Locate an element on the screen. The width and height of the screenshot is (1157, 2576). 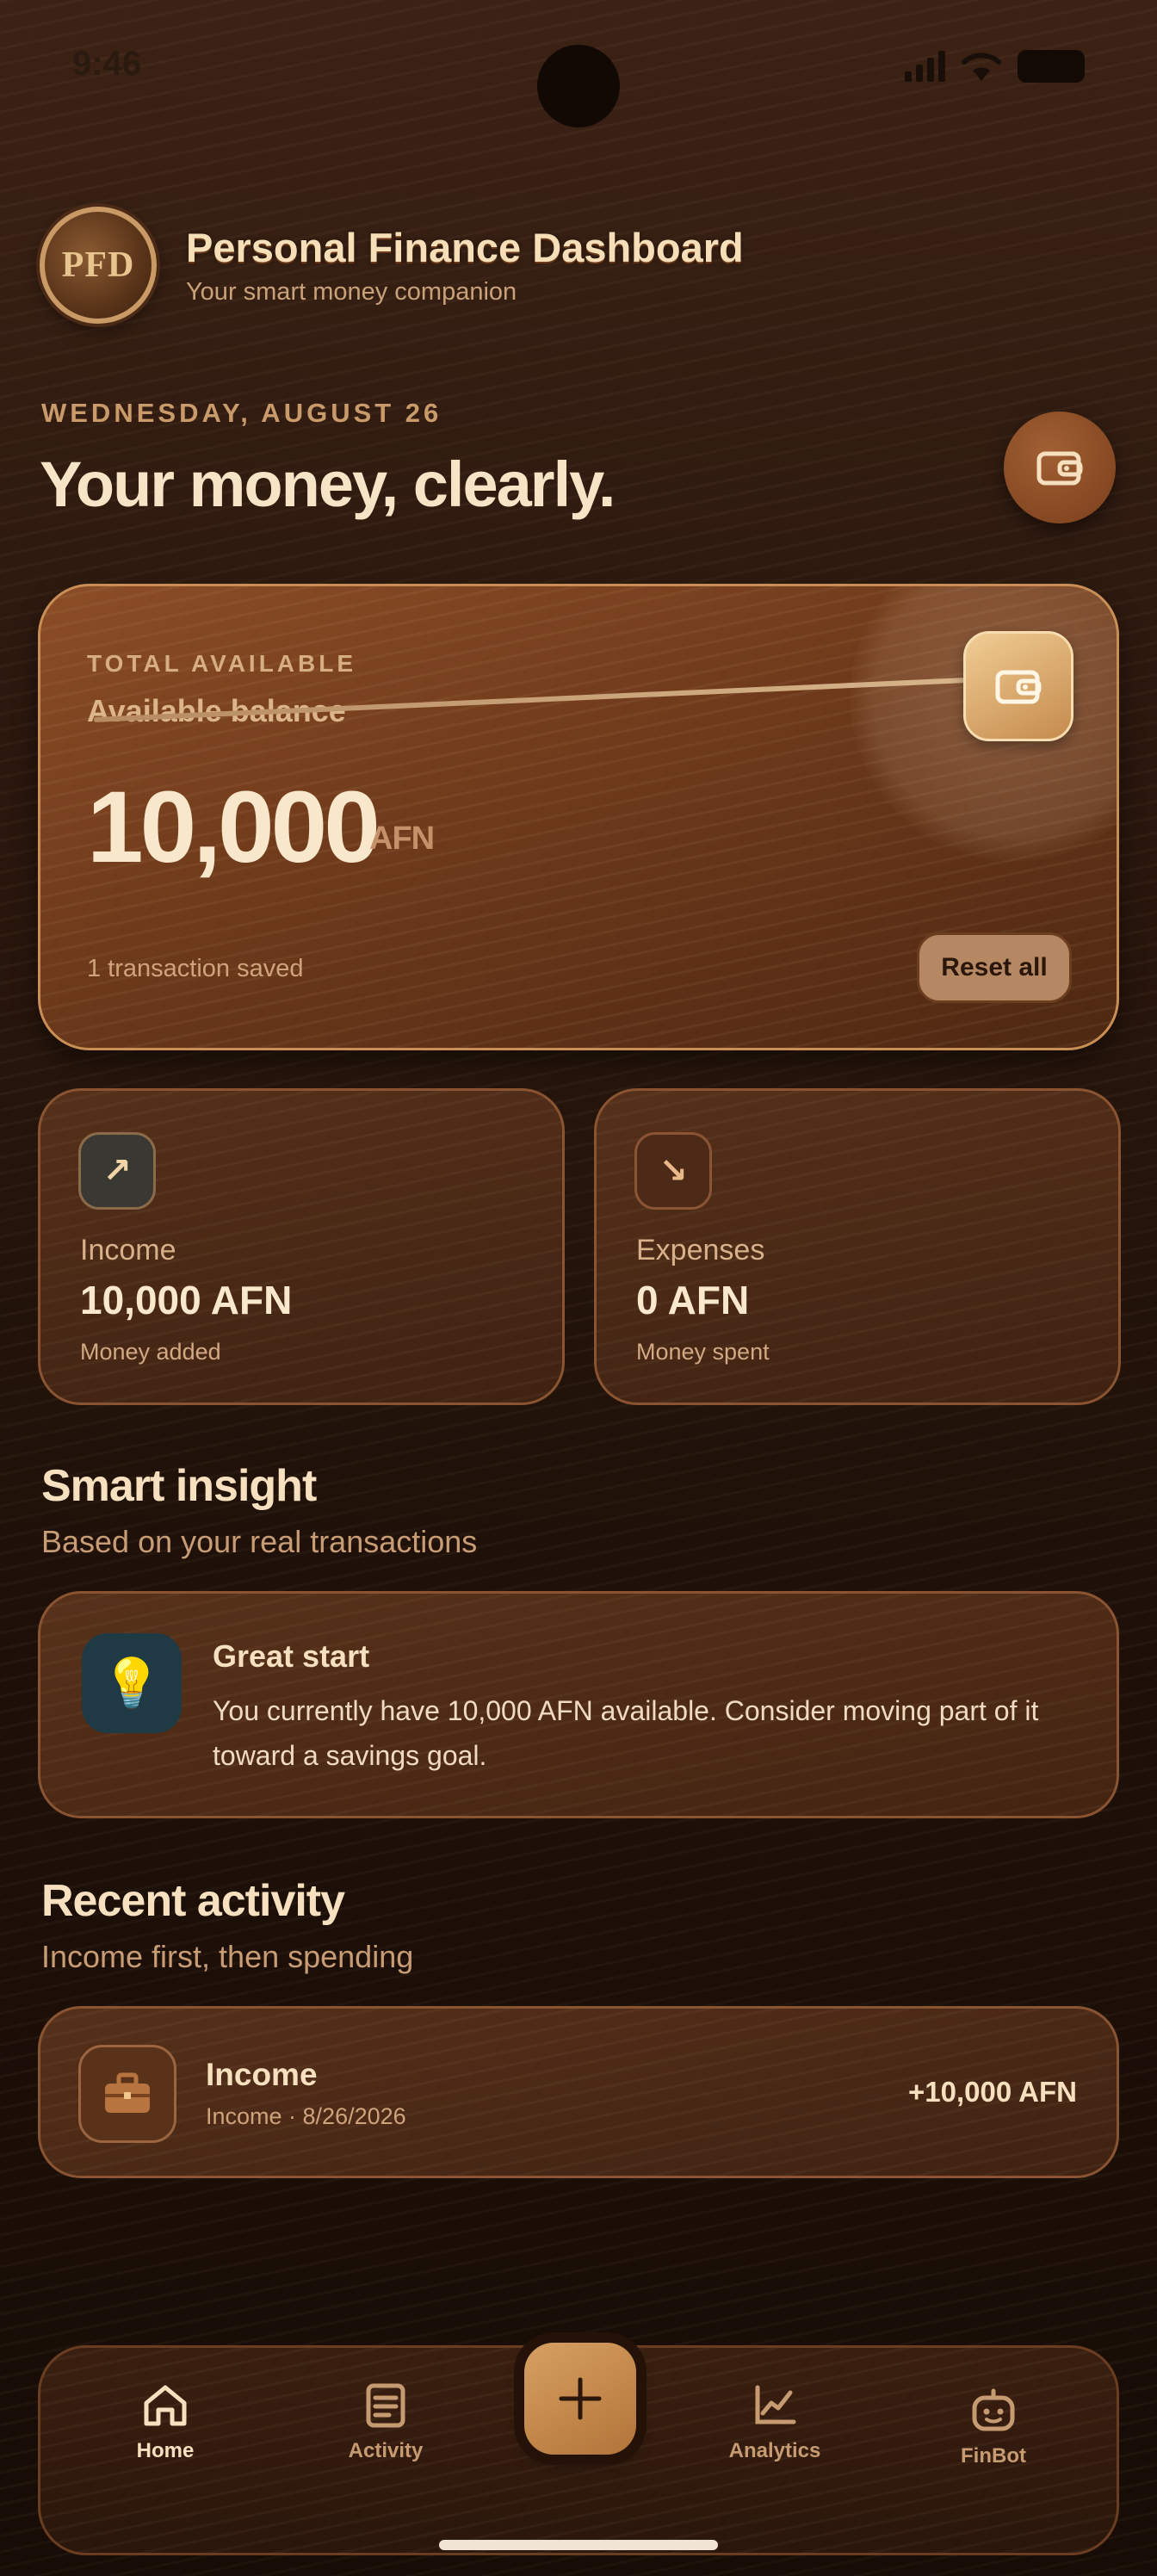
activity-meta: Income · 8/26/2026 is located at coordinates (306, 2116).